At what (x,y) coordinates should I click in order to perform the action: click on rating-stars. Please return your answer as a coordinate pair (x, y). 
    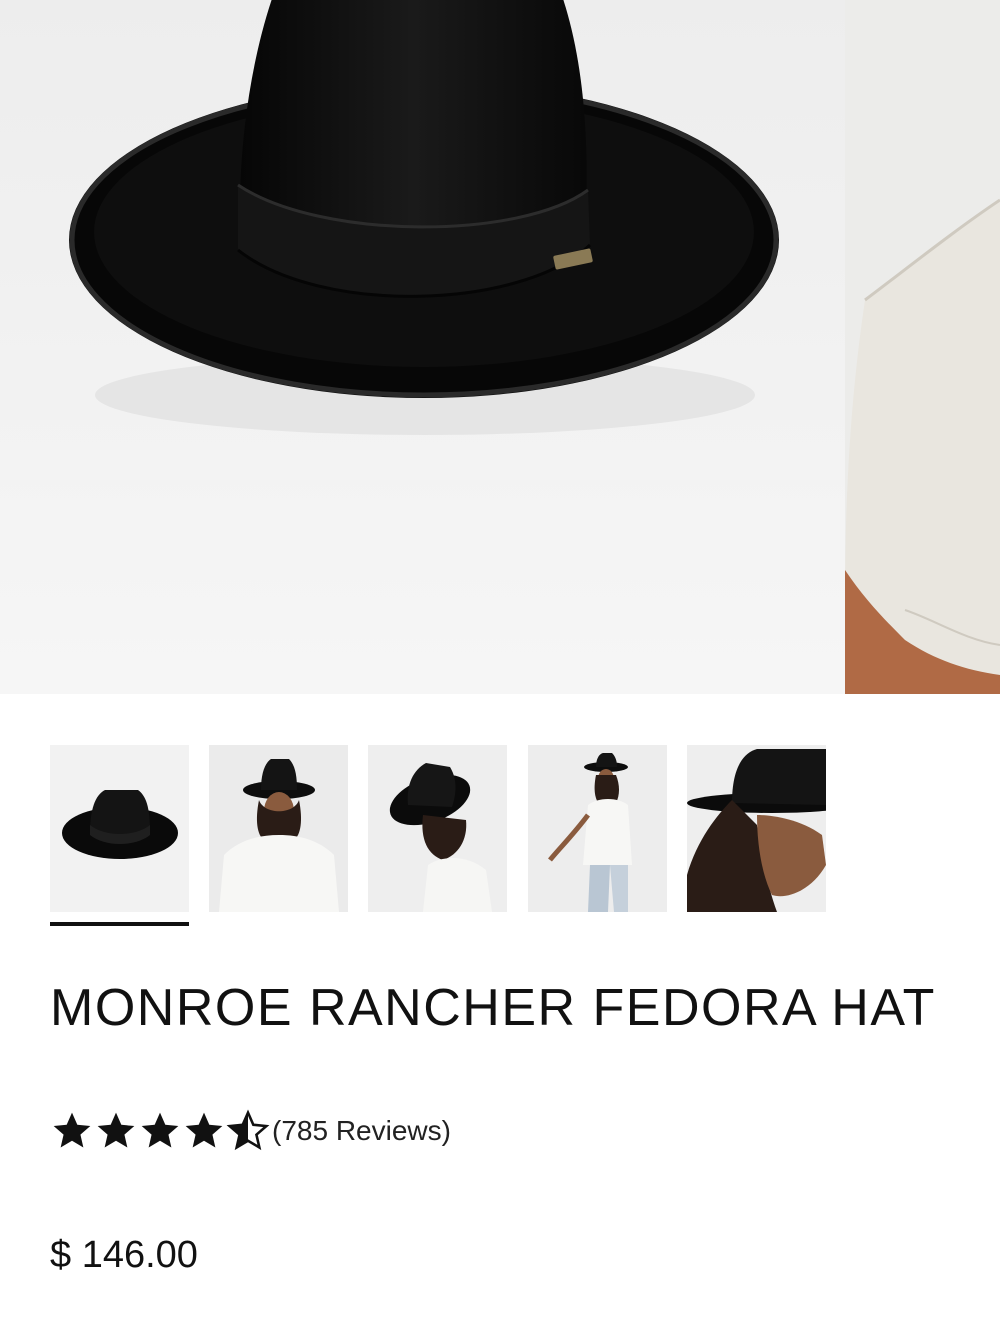
    Looking at the image, I should click on (160, 1131).